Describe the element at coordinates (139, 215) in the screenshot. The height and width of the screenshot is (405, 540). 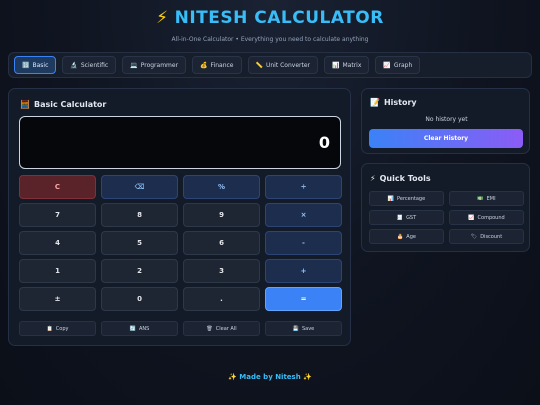
I see `digit-8-button: 8` at that location.